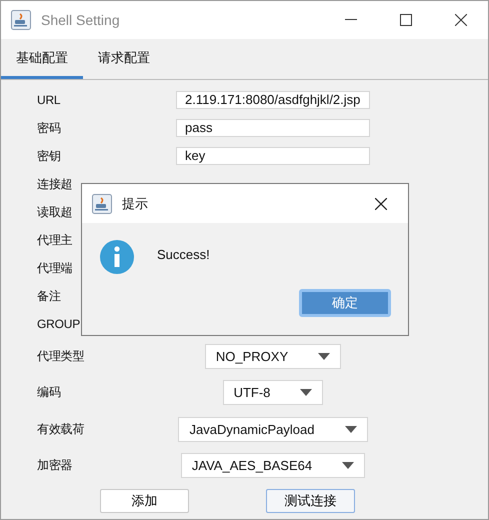  I want to click on field-label: 读取超, so click(54, 212).